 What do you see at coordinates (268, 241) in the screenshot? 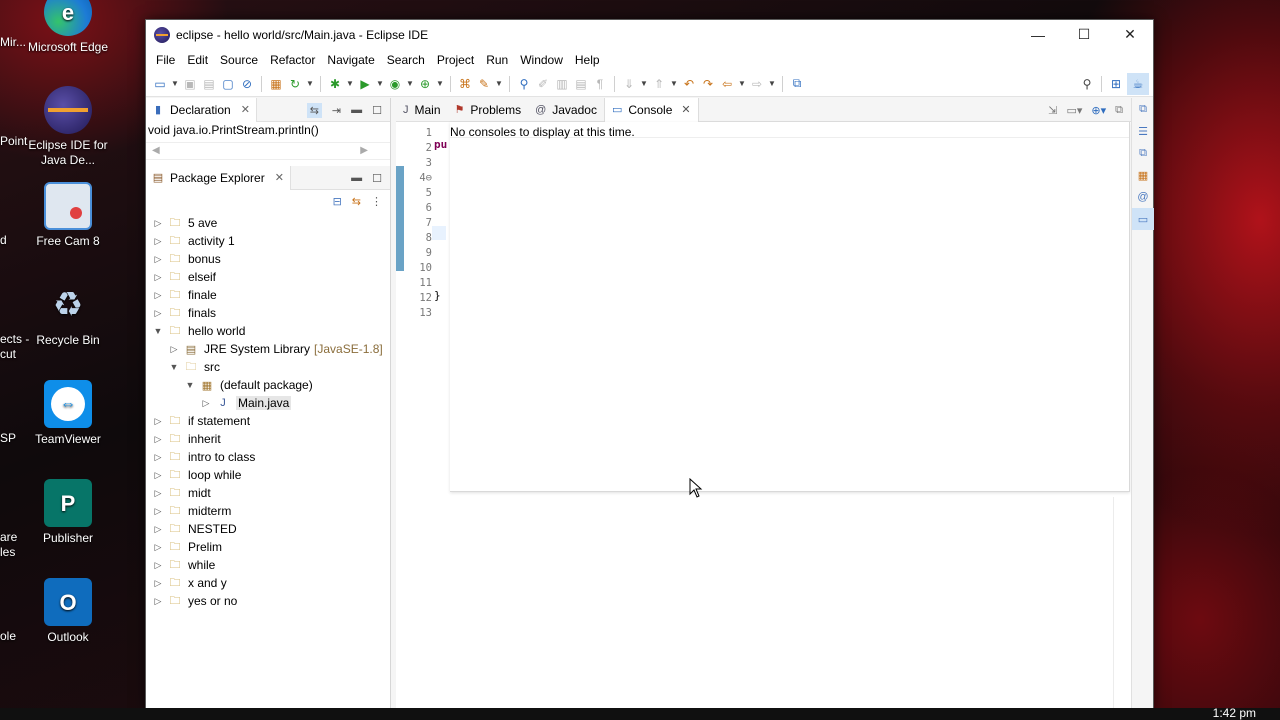
I see `tree-item-activity-1: ▷ 🗀 activity 1` at bounding box center [268, 241].